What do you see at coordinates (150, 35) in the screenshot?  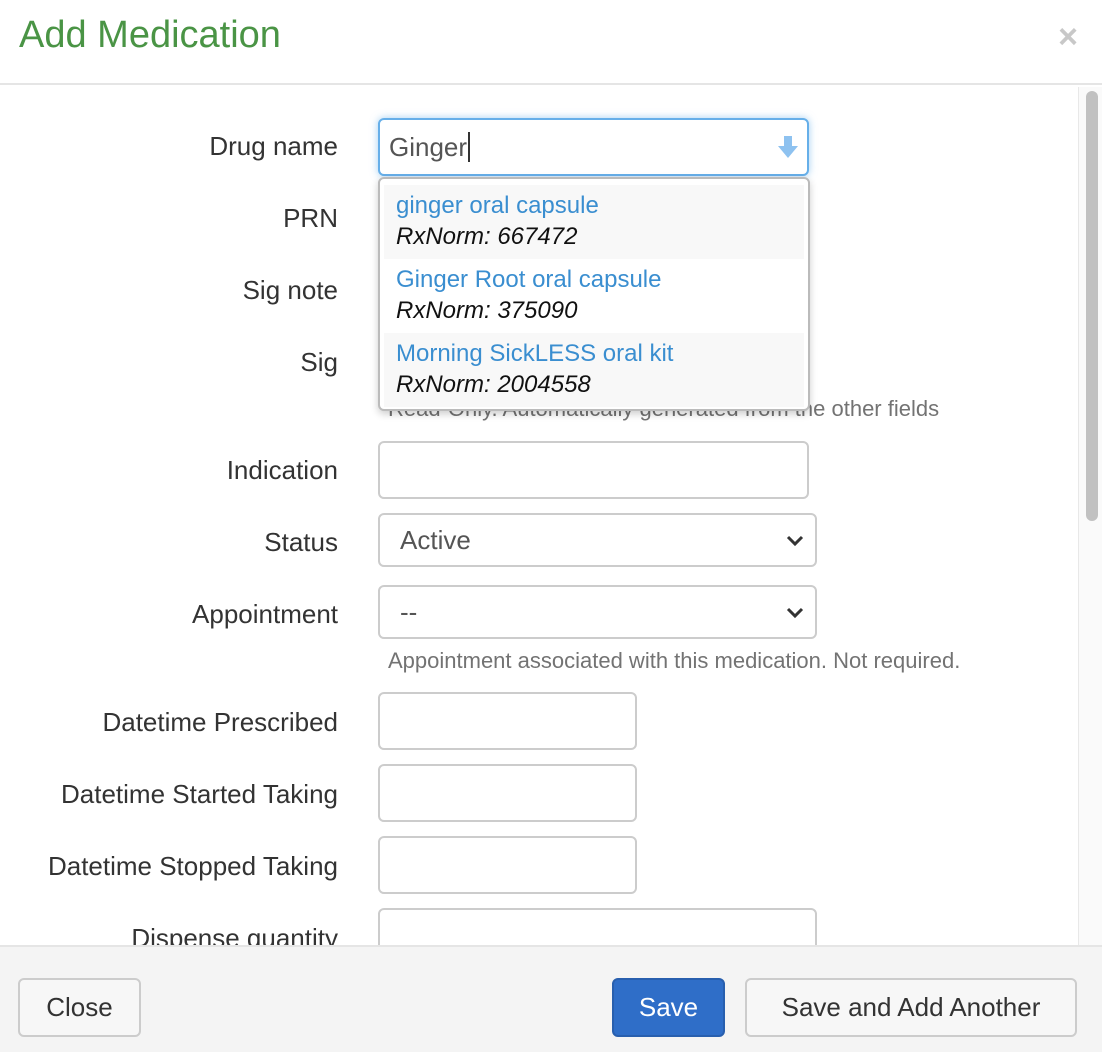 I see `modal-title: Add Medication` at bounding box center [150, 35].